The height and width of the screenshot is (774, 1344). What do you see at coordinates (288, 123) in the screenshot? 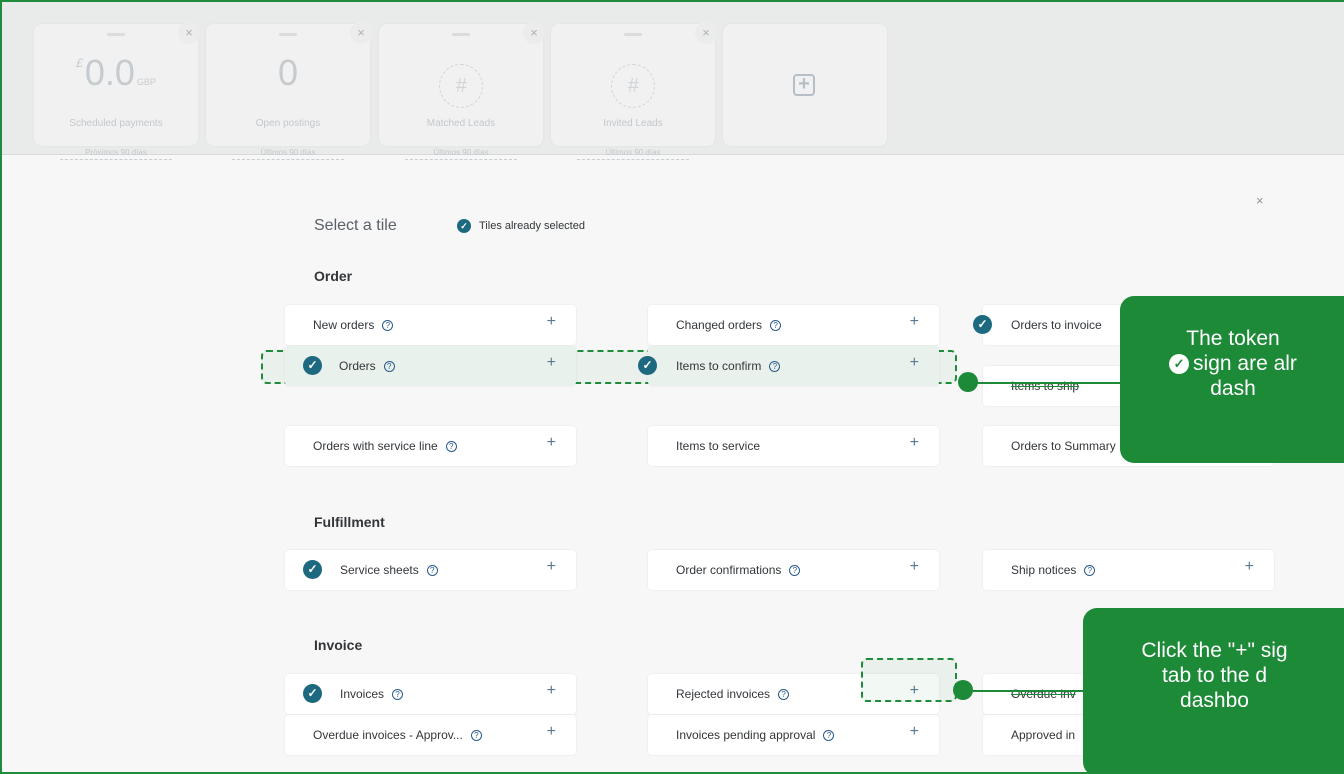
I see `kpi-label: Open postings` at bounding box center [288, 123].